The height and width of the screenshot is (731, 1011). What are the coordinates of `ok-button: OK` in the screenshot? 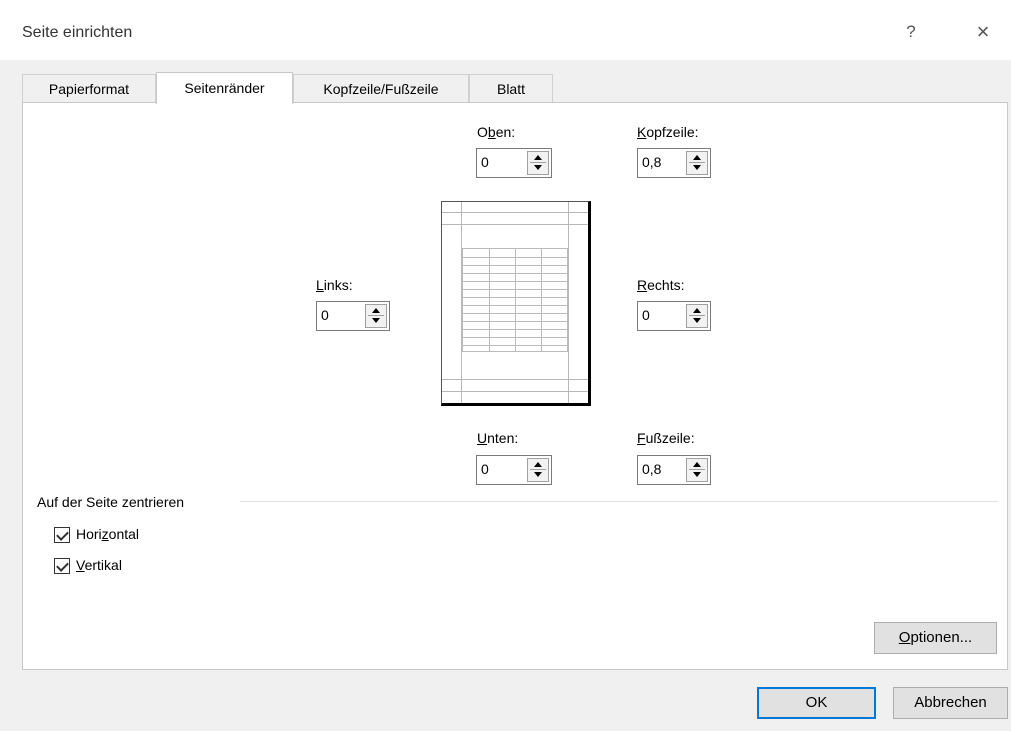 It's located at (816, 703).